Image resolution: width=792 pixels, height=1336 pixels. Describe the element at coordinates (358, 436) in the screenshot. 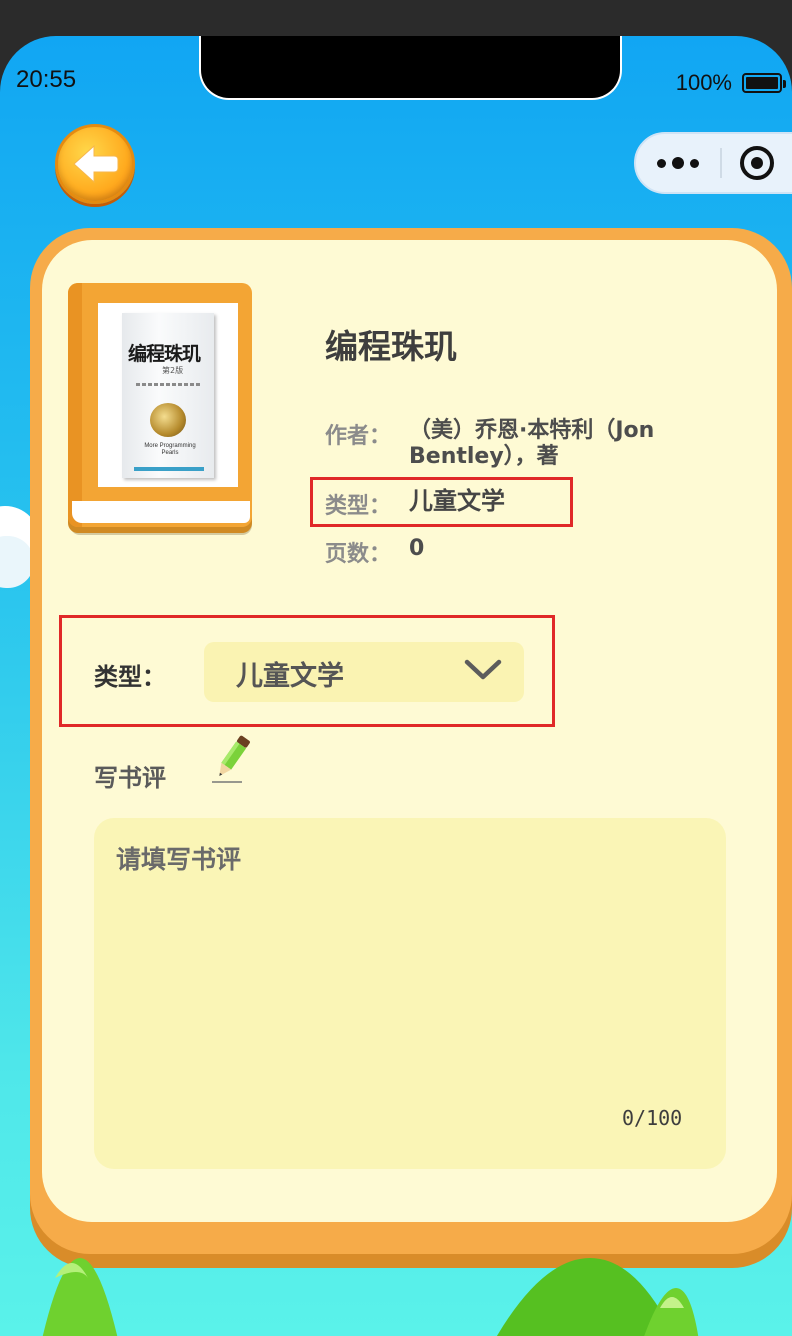

I see `author-label: 作者：` at that location.